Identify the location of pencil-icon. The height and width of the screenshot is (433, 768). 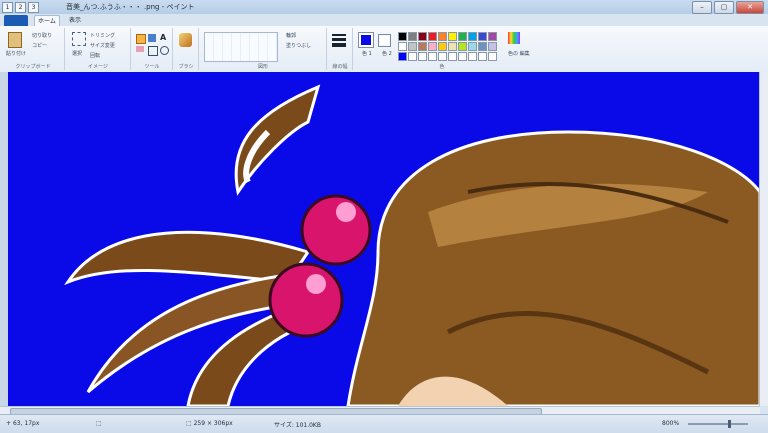
(141, 39).